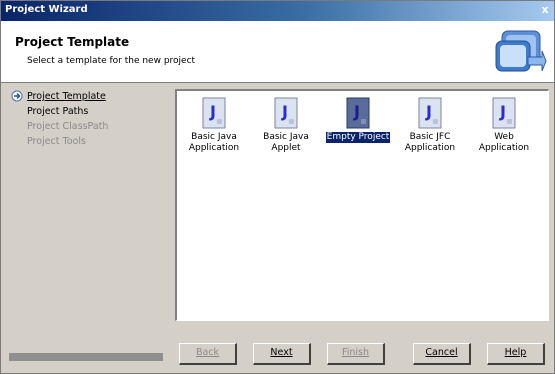  What do you see at coordinates (286, 148) in the screenshot?
I see `template-label-line2: Applet` at bounding box center [286, 148].